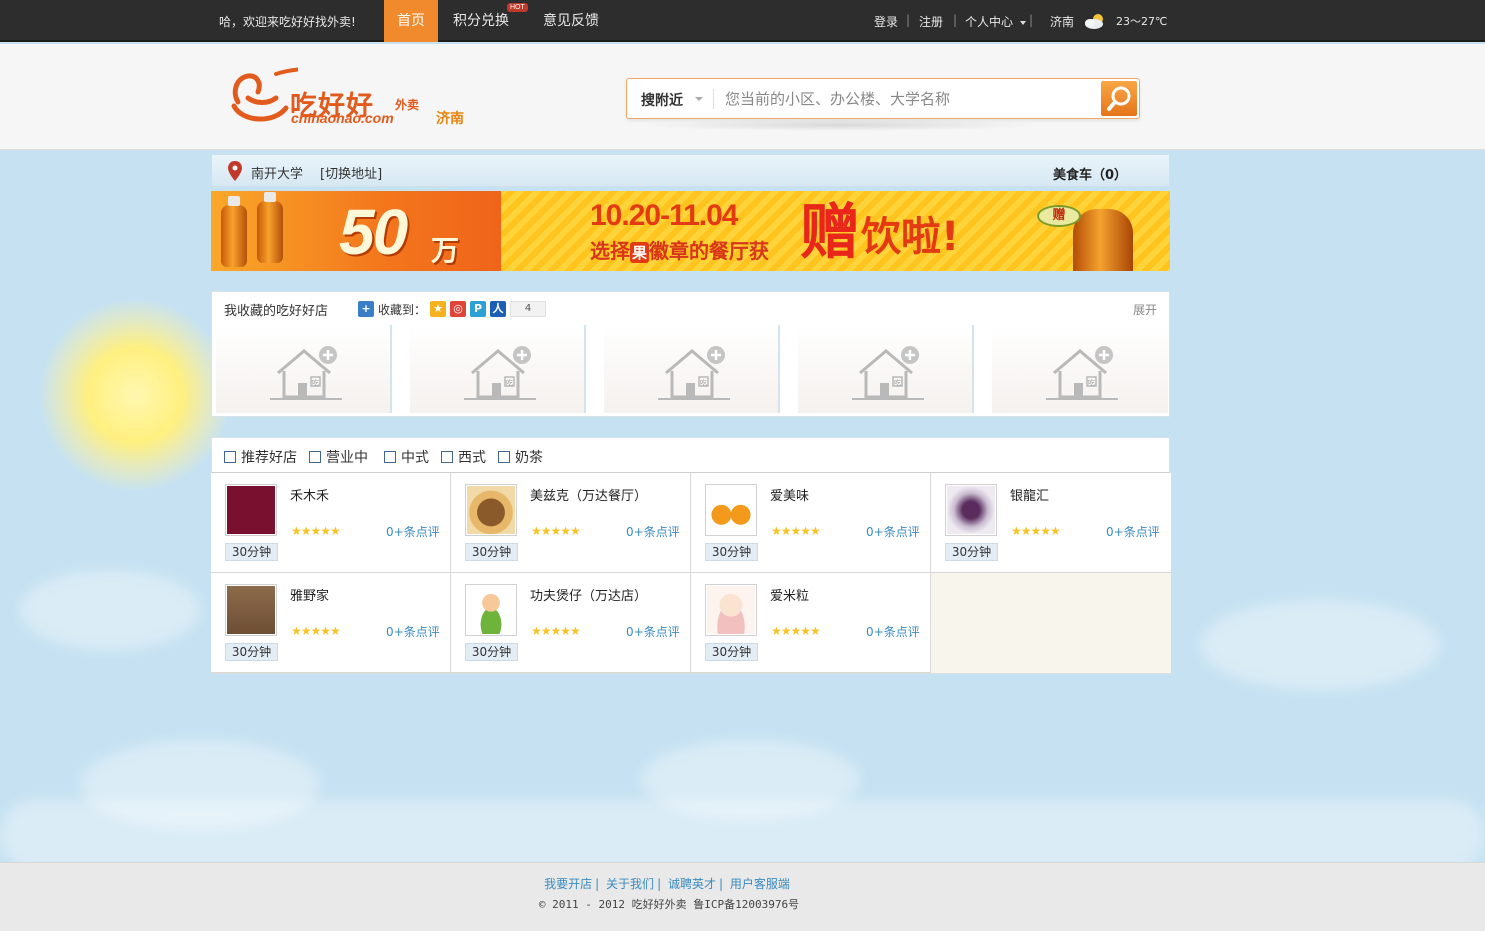  Describe the element at coordinates (1059, 216) in the screenshot. I see `leaf-gift-tag: 赠` at that location.